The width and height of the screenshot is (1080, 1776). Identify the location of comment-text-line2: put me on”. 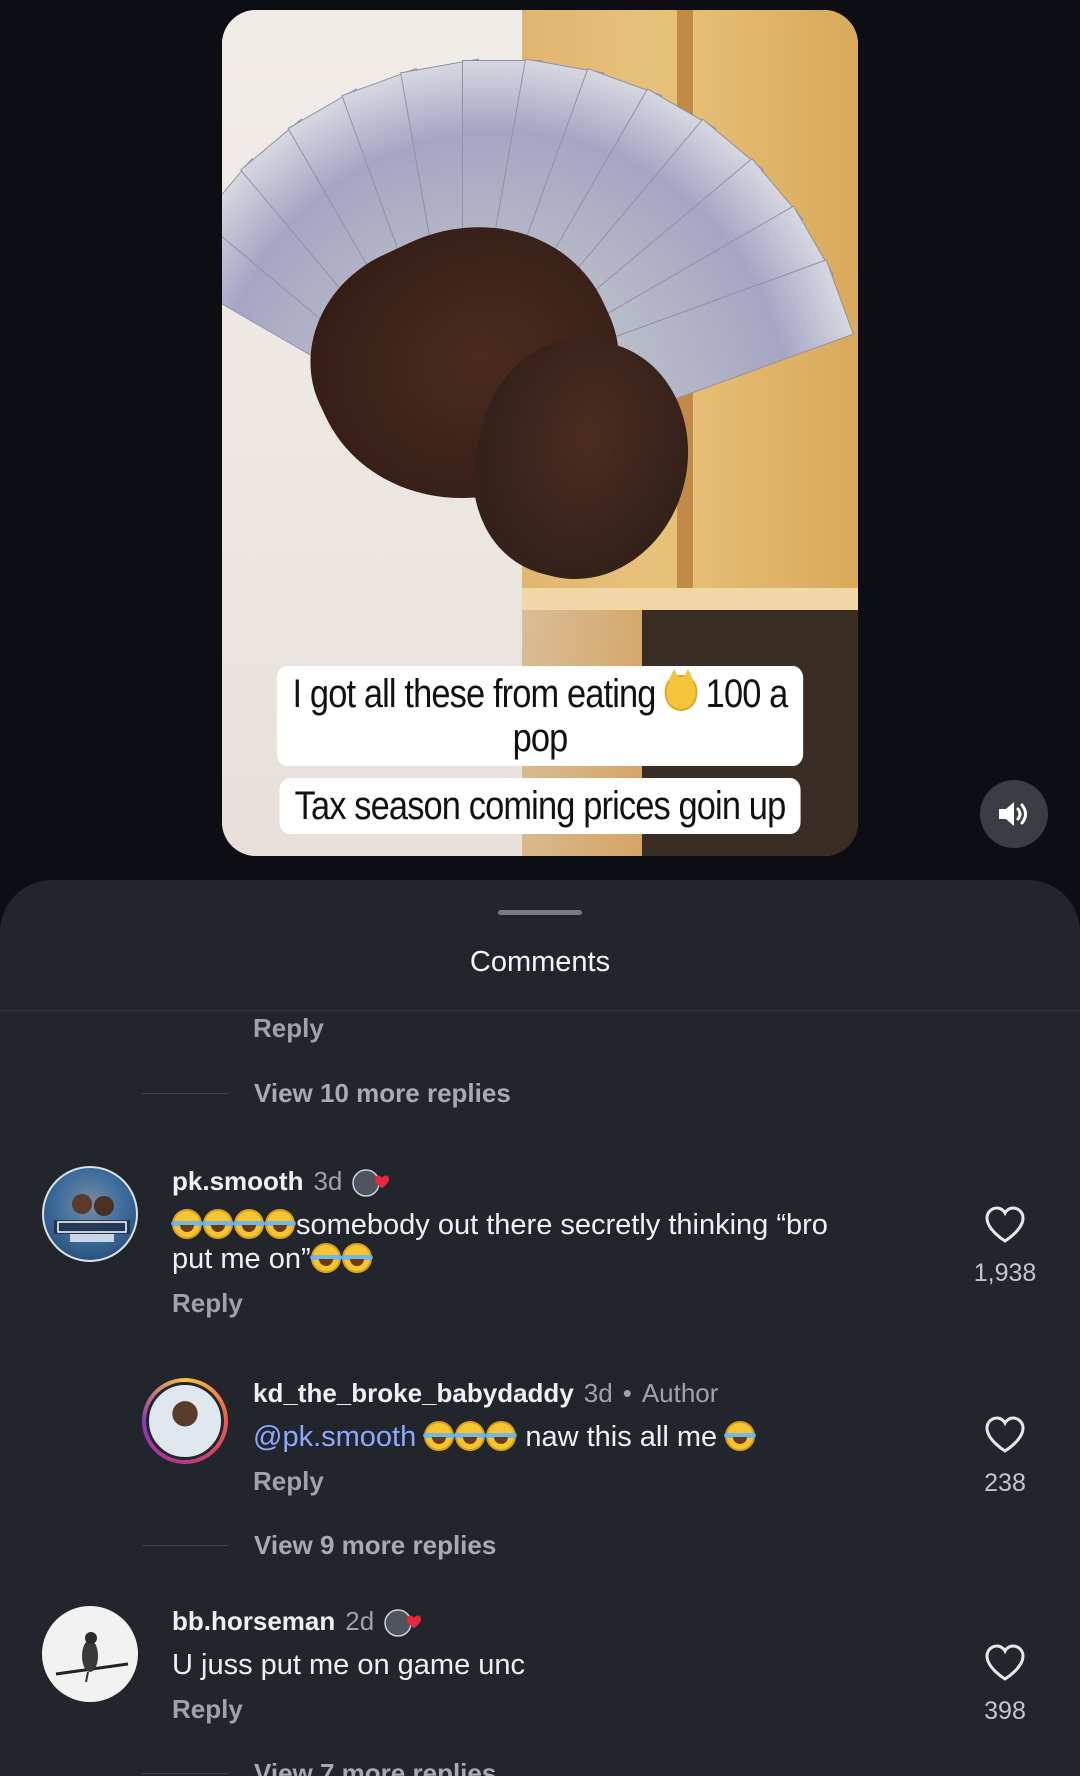
(241, 1259).